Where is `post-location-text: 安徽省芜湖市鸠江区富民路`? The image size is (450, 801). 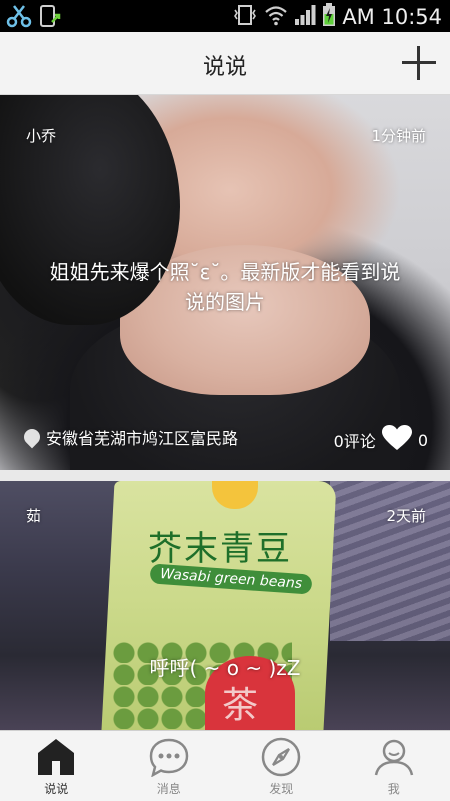 post-location-text: 安徽省芜湖市鸠江区富民路 is located at coordinates (142, 437).